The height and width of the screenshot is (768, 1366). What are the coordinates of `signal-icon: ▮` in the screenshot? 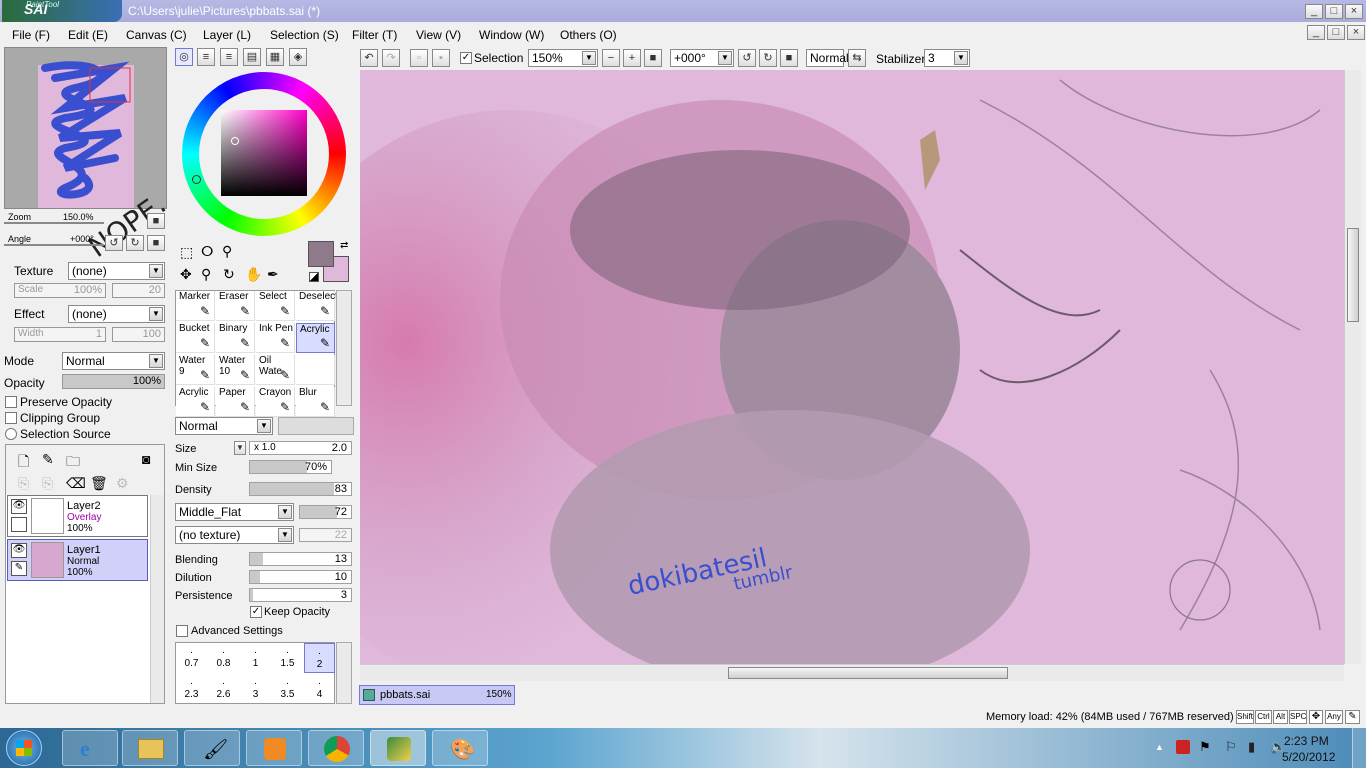 It's located at (1251, 747).